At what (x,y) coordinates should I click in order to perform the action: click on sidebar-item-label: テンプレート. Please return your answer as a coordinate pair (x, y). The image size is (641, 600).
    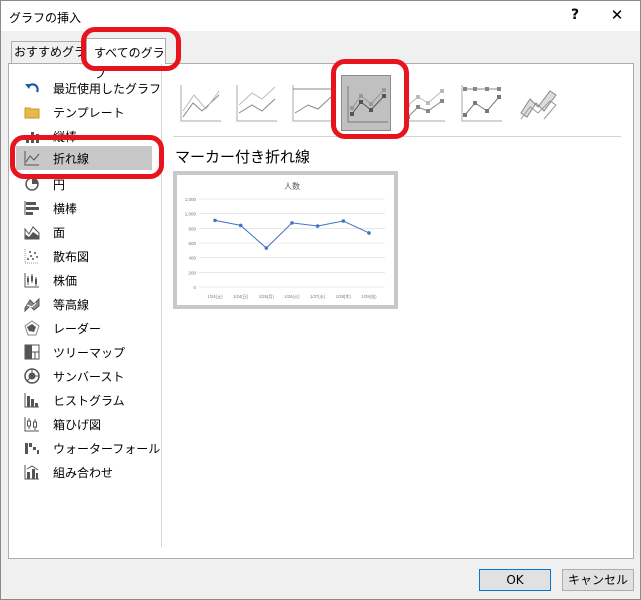
    Looking at the image, I should click on (89, 113).